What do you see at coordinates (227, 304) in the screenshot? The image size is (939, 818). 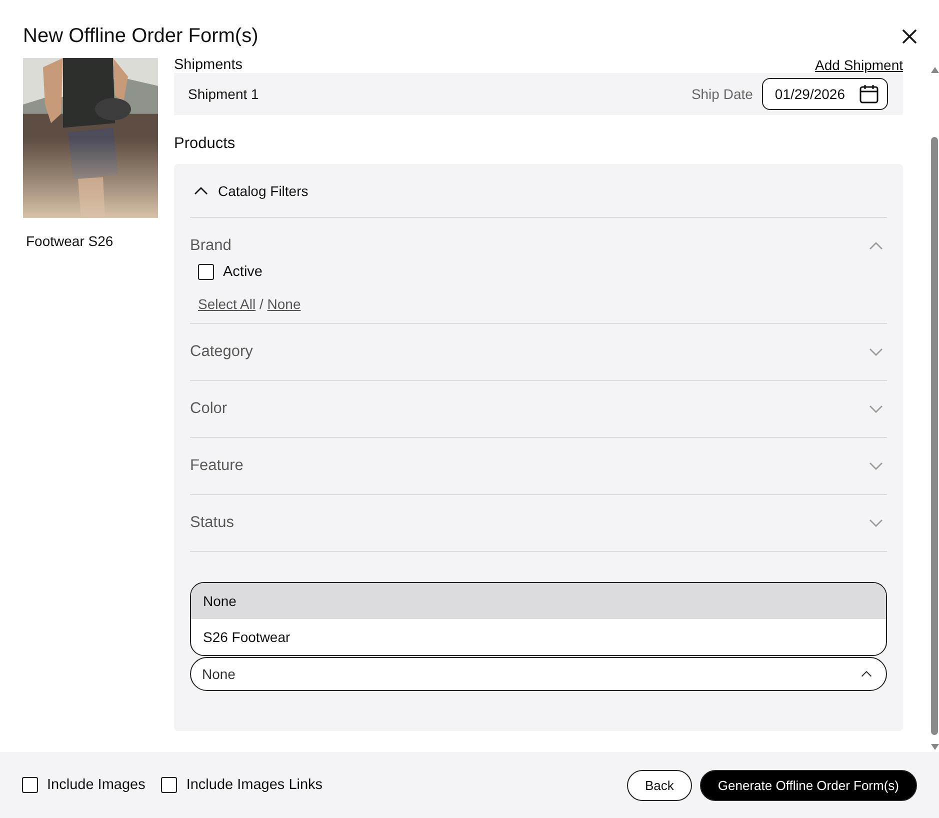 I see `select-all-link: Select All` at bounding box center [227, 304].